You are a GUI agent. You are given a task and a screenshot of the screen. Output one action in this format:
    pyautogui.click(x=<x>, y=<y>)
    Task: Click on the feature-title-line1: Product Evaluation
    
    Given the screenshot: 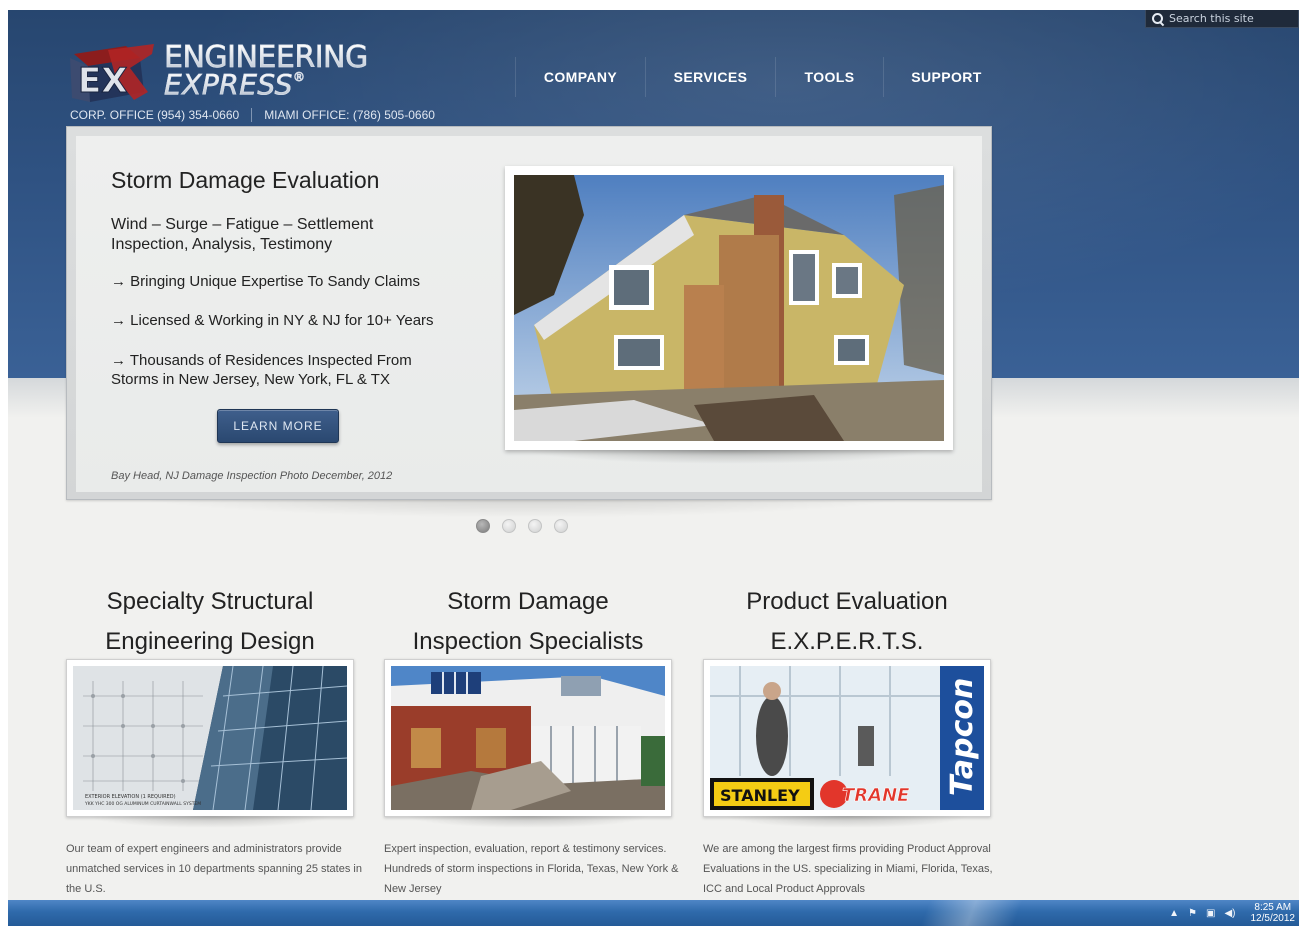 What is the action you would take?
    pyautogui.click(x=847, y=601)
    